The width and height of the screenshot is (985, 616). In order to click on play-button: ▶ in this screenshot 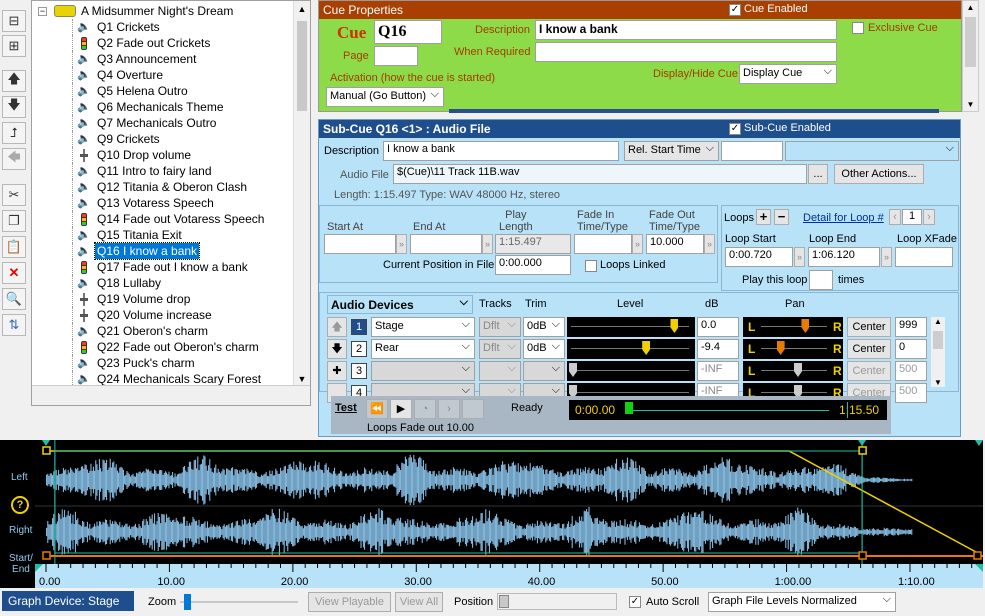, I will do `click(401, 409)`.